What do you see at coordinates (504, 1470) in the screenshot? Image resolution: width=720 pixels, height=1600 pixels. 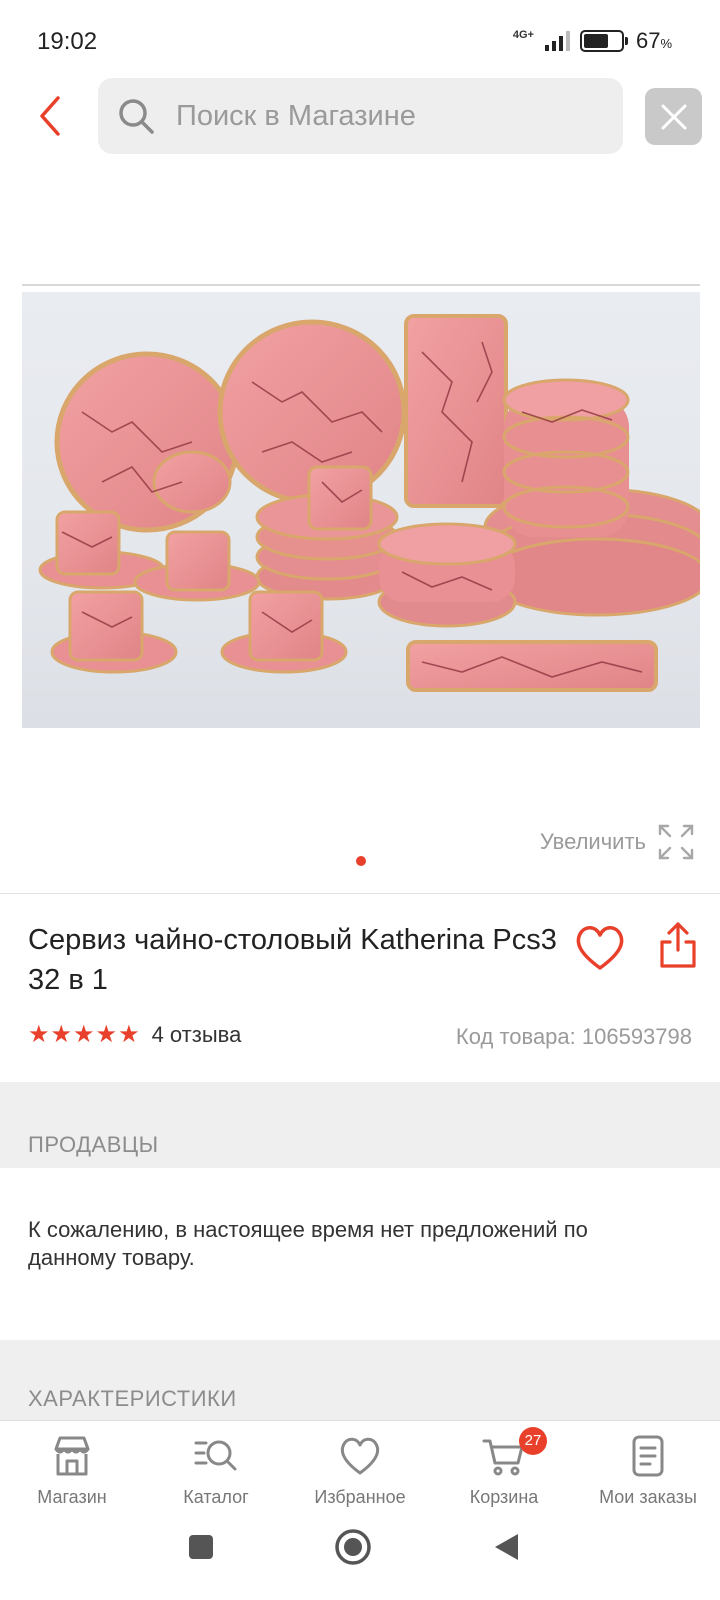 I see `nav-cart: 27 Корзина` at bounding box center [504, 1470].